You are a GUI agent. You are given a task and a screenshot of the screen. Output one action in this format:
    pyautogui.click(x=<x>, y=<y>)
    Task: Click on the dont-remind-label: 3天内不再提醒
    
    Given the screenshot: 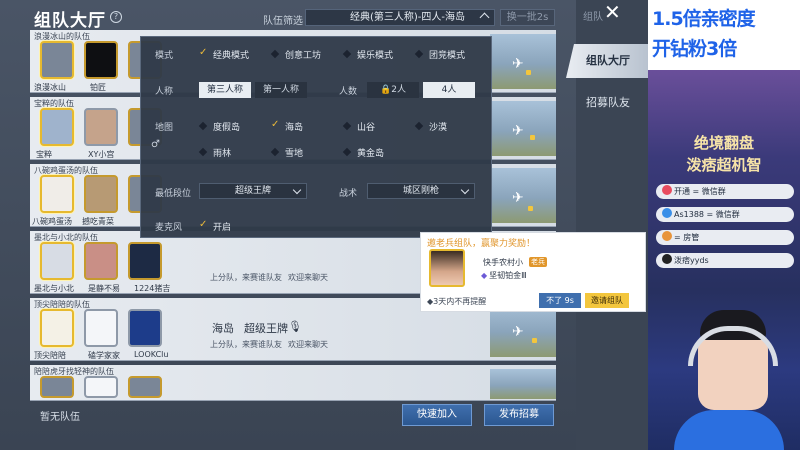 What is the action you would take?
    pyautogui.click(x=460, y=301)
    